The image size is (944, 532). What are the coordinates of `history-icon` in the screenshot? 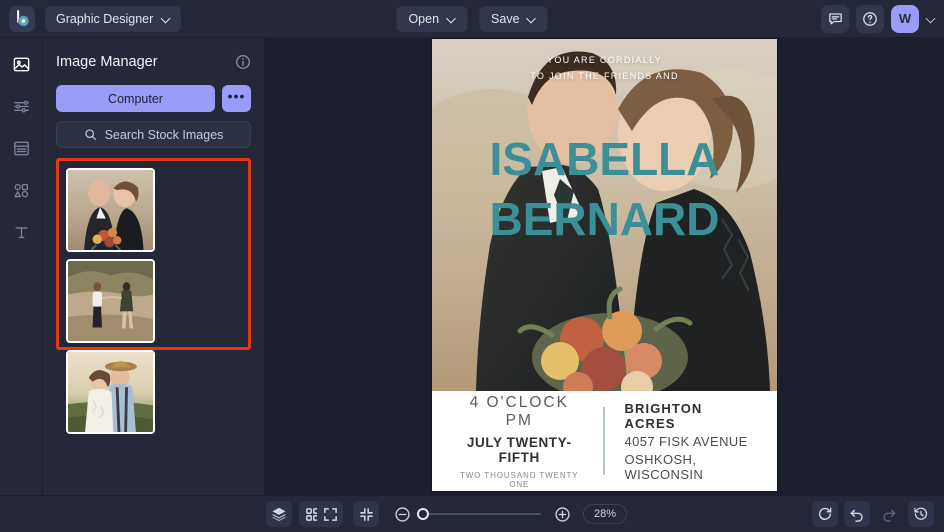 It's located at (921, 513).